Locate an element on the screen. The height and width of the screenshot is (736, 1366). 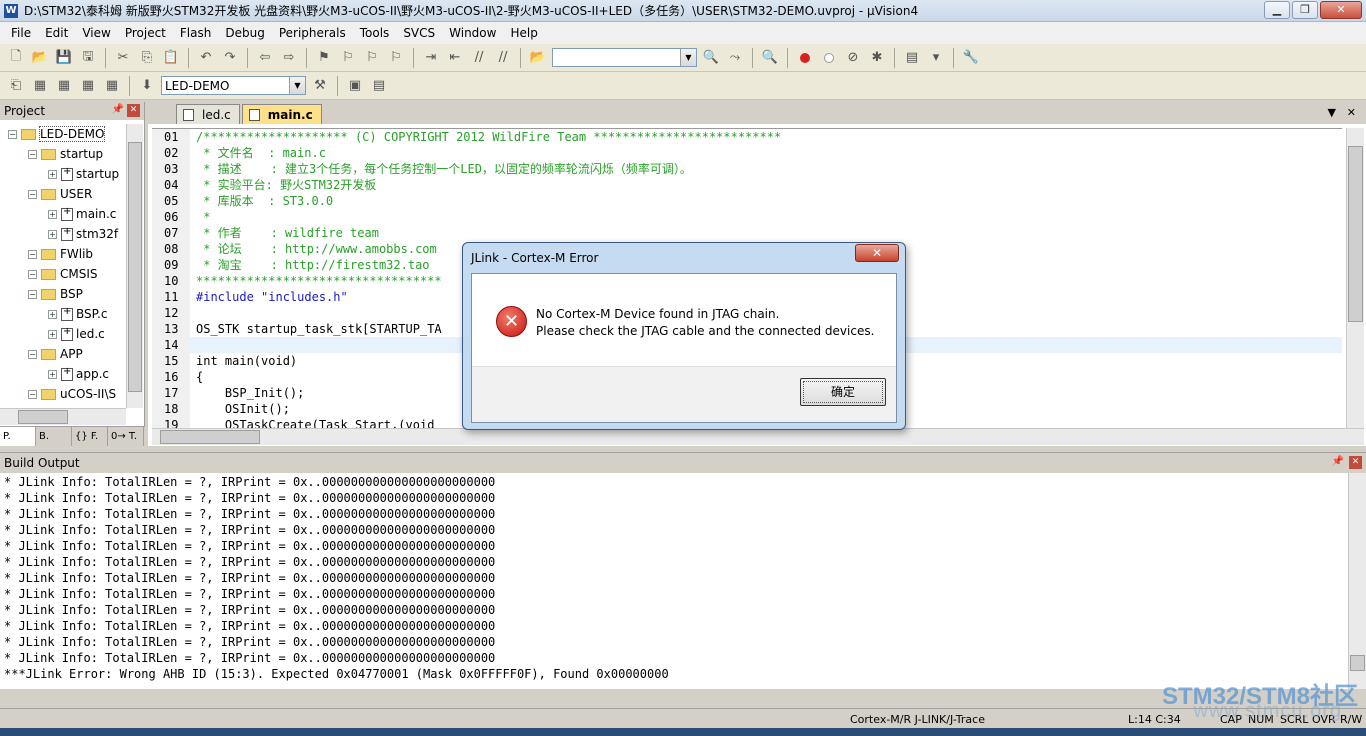
menu-tools: Tools is located at coordinates (375, 33).